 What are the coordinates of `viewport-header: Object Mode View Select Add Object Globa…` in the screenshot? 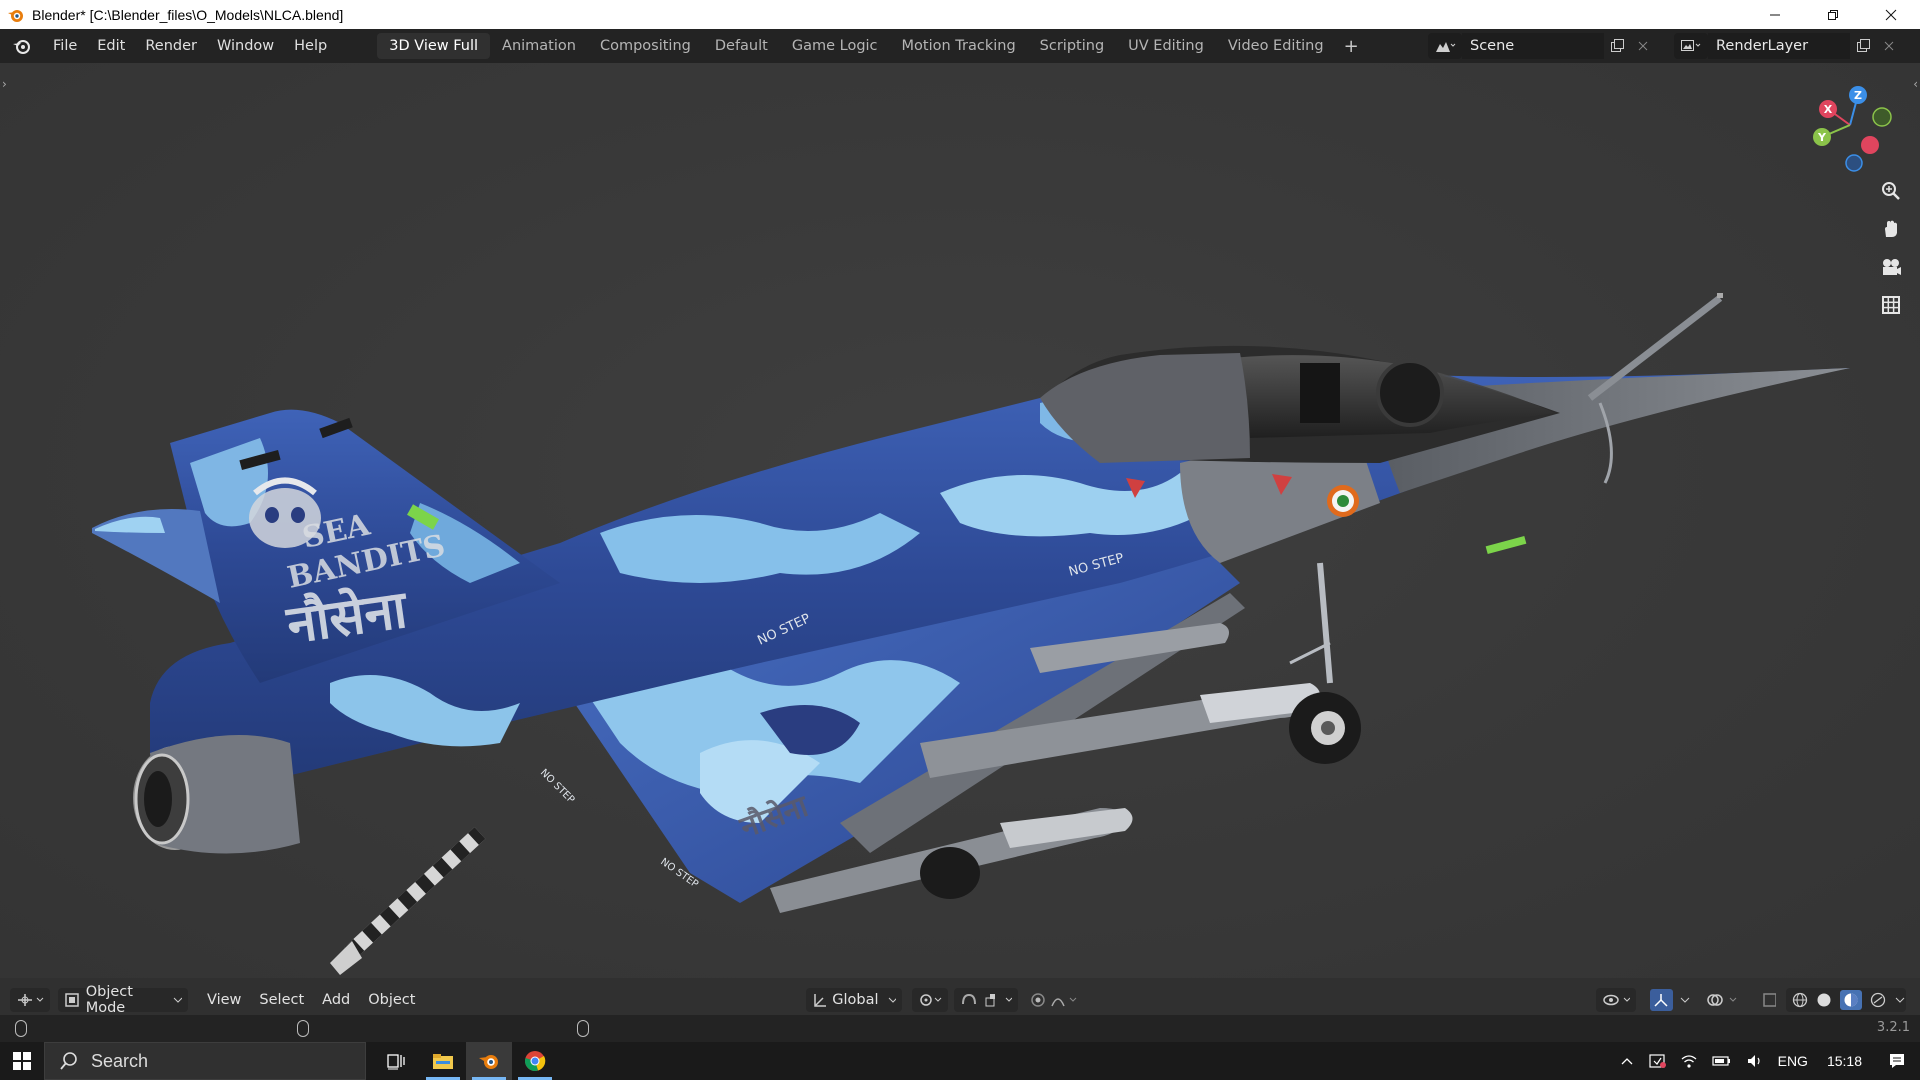 It's located at (960, 1000).